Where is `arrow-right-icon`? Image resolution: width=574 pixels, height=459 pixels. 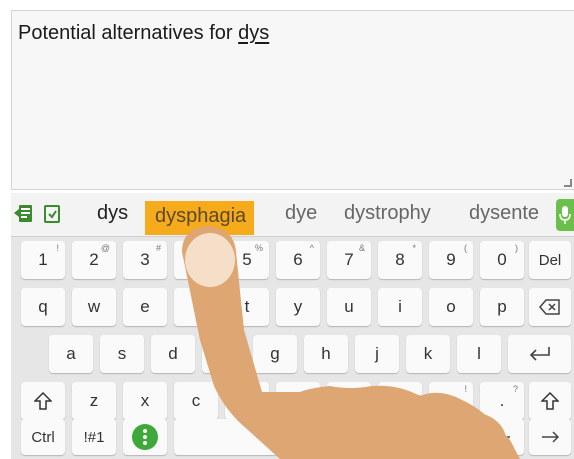 arrow-right-icon is located at coordinates (550, 437).